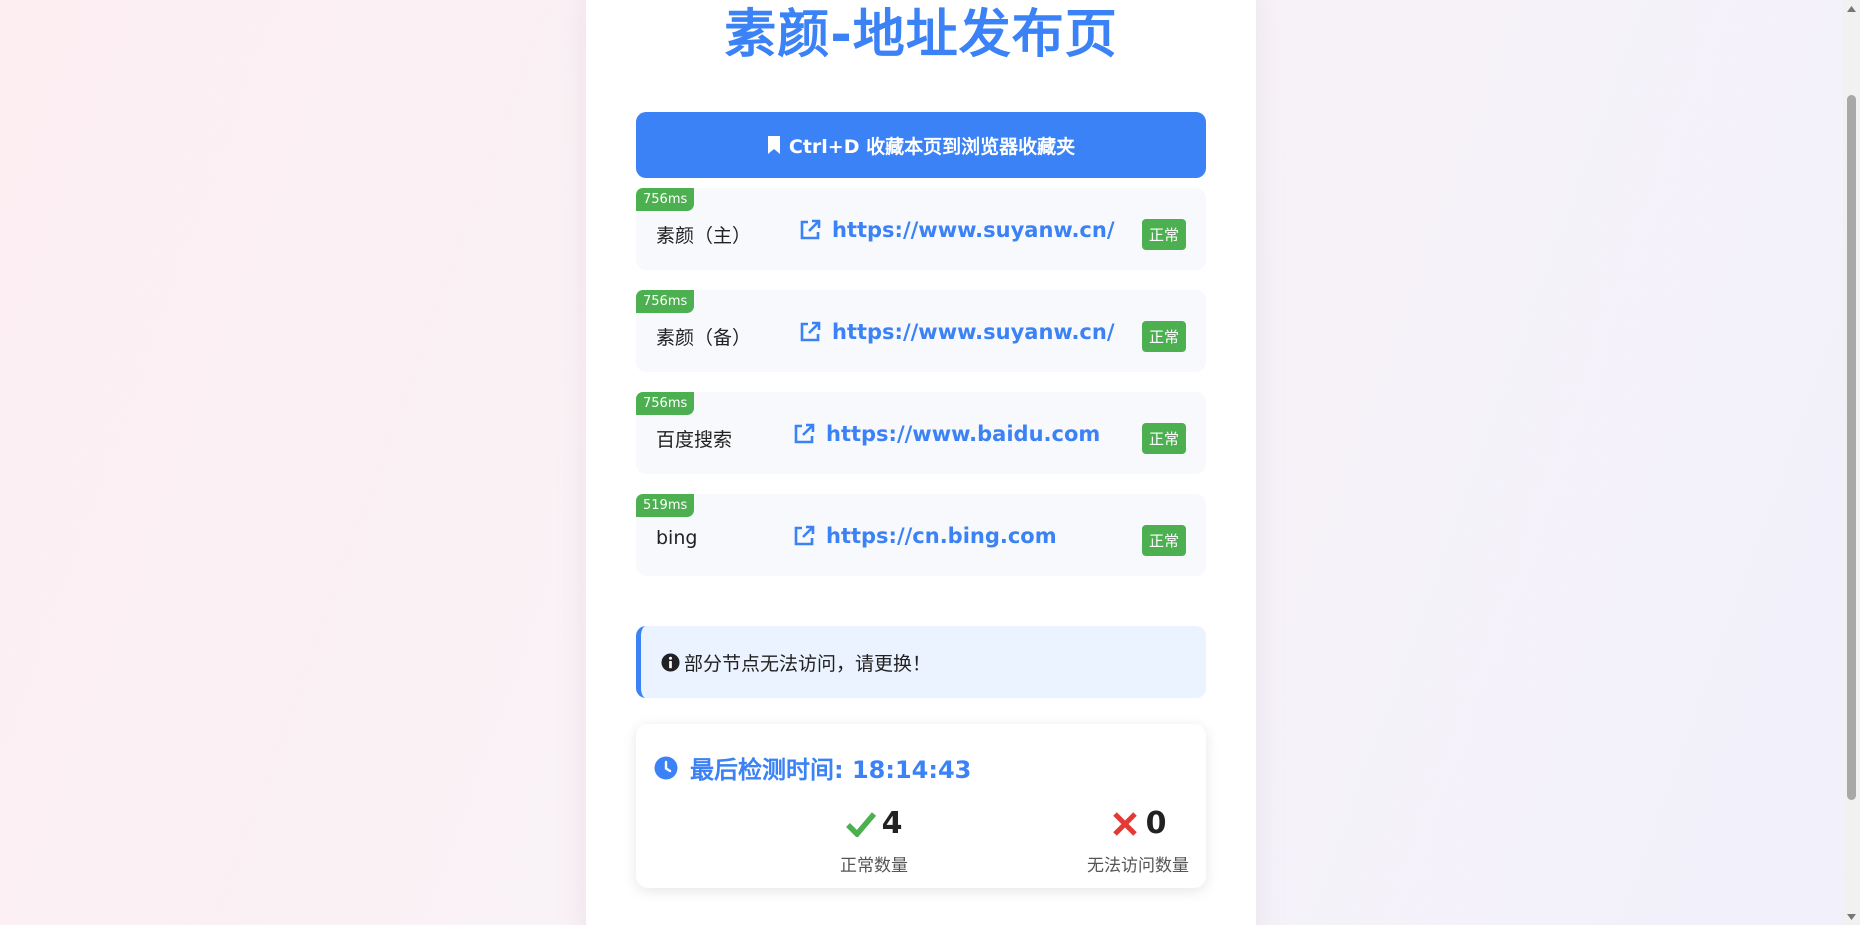 The width and height of the screenshot is (1860, 925). I want to click on cross-icon, so click(1124, 823).